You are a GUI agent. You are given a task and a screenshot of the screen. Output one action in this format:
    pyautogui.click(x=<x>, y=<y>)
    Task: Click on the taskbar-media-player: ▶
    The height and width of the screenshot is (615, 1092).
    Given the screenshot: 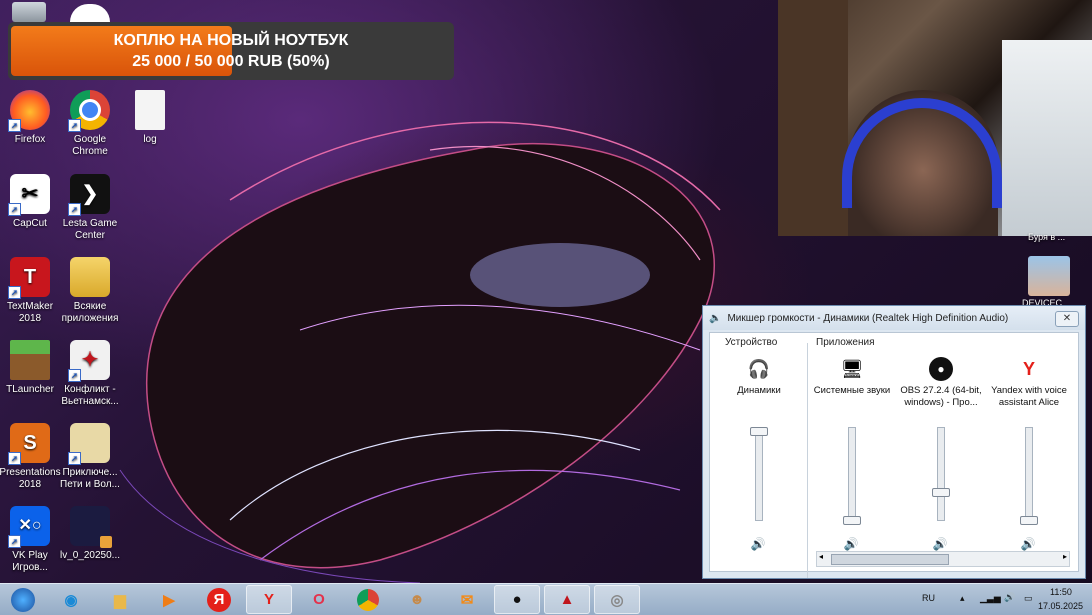 What is the action you would take?
    pyautogui.click(x=169, y=599)
    